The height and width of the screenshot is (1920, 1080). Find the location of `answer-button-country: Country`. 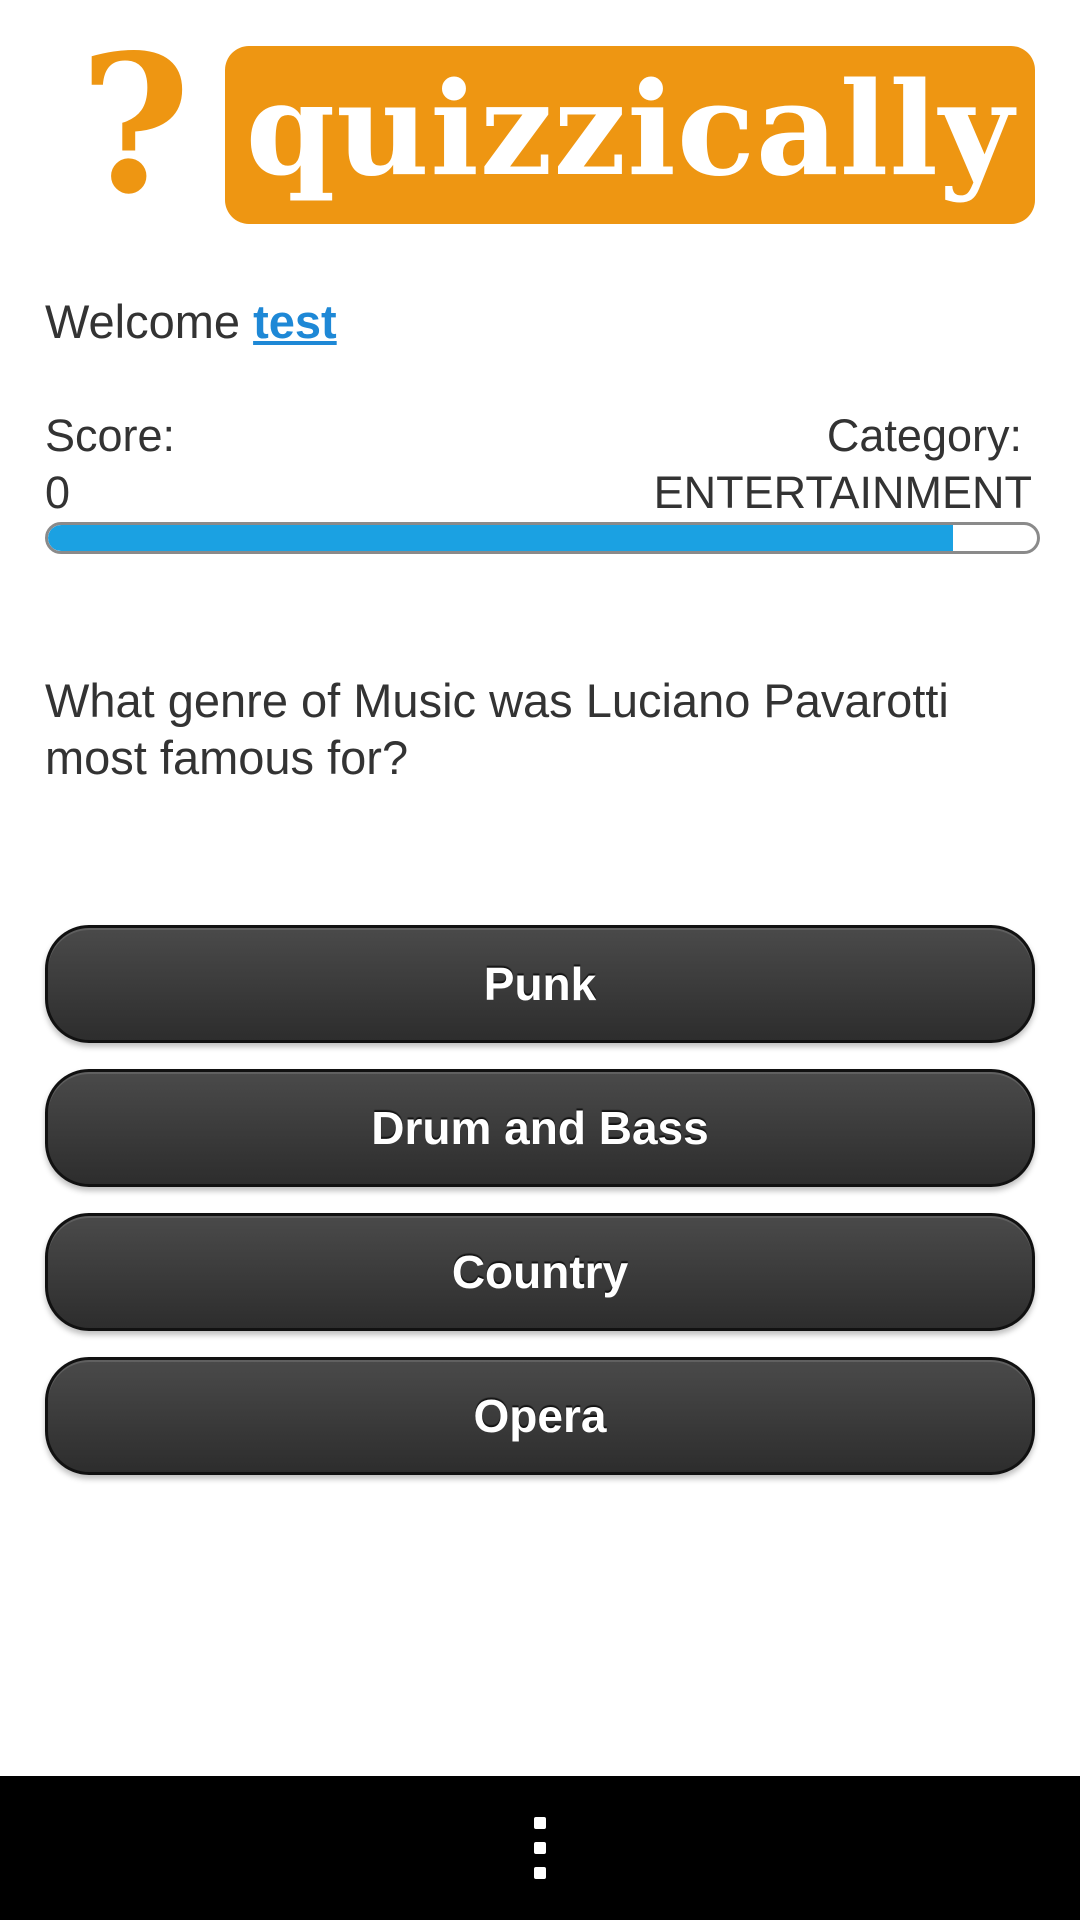

answer-button-country: Country is located at coordinates (540, 1272).